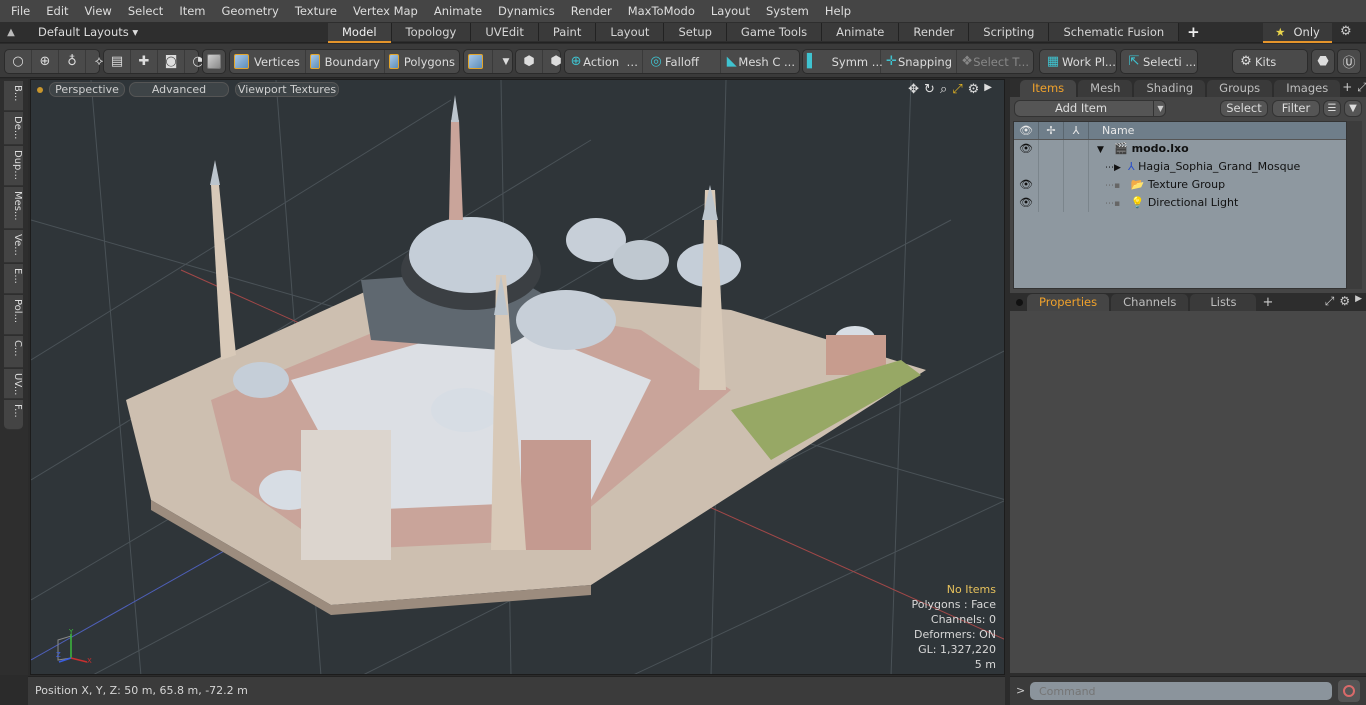 The height and width of the screenshot is (705, 1366). I want to click on eye-icon-hidden, so click(1026, 167).